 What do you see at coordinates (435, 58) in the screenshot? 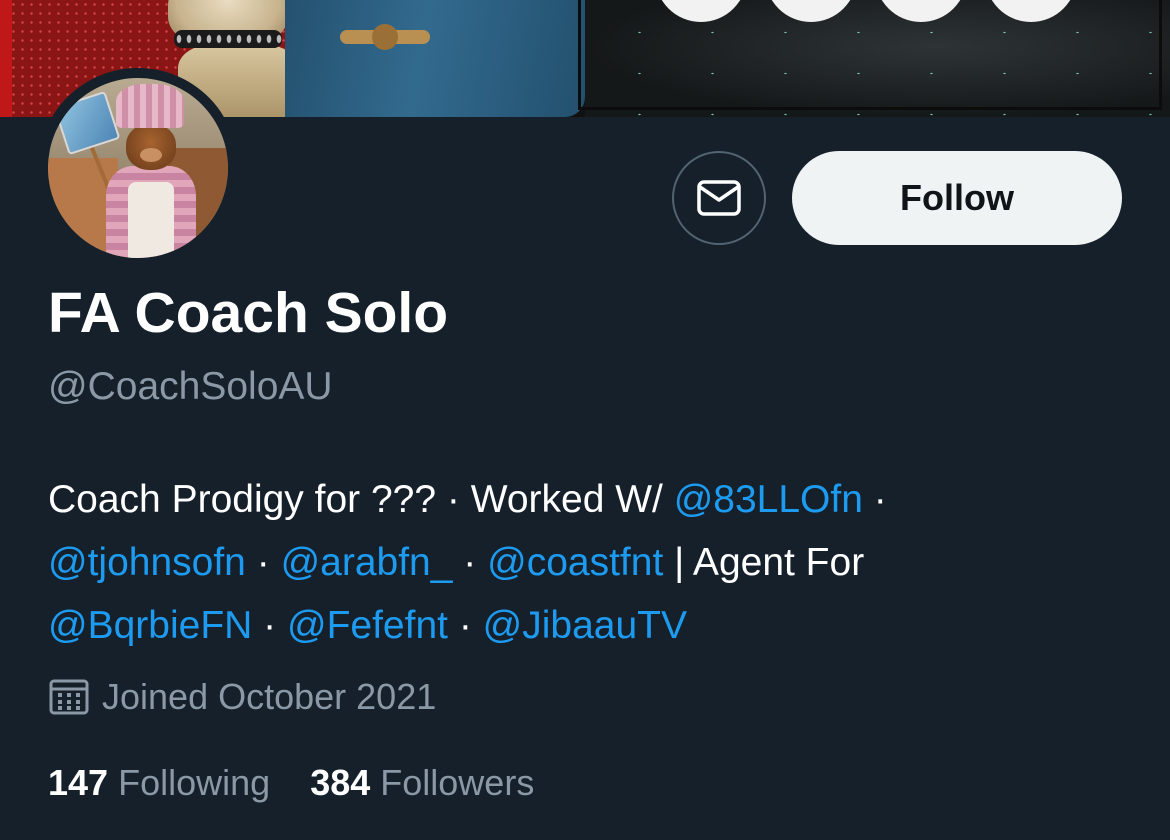
I see `banner-blue-coat` at bounding box center [435, 58].